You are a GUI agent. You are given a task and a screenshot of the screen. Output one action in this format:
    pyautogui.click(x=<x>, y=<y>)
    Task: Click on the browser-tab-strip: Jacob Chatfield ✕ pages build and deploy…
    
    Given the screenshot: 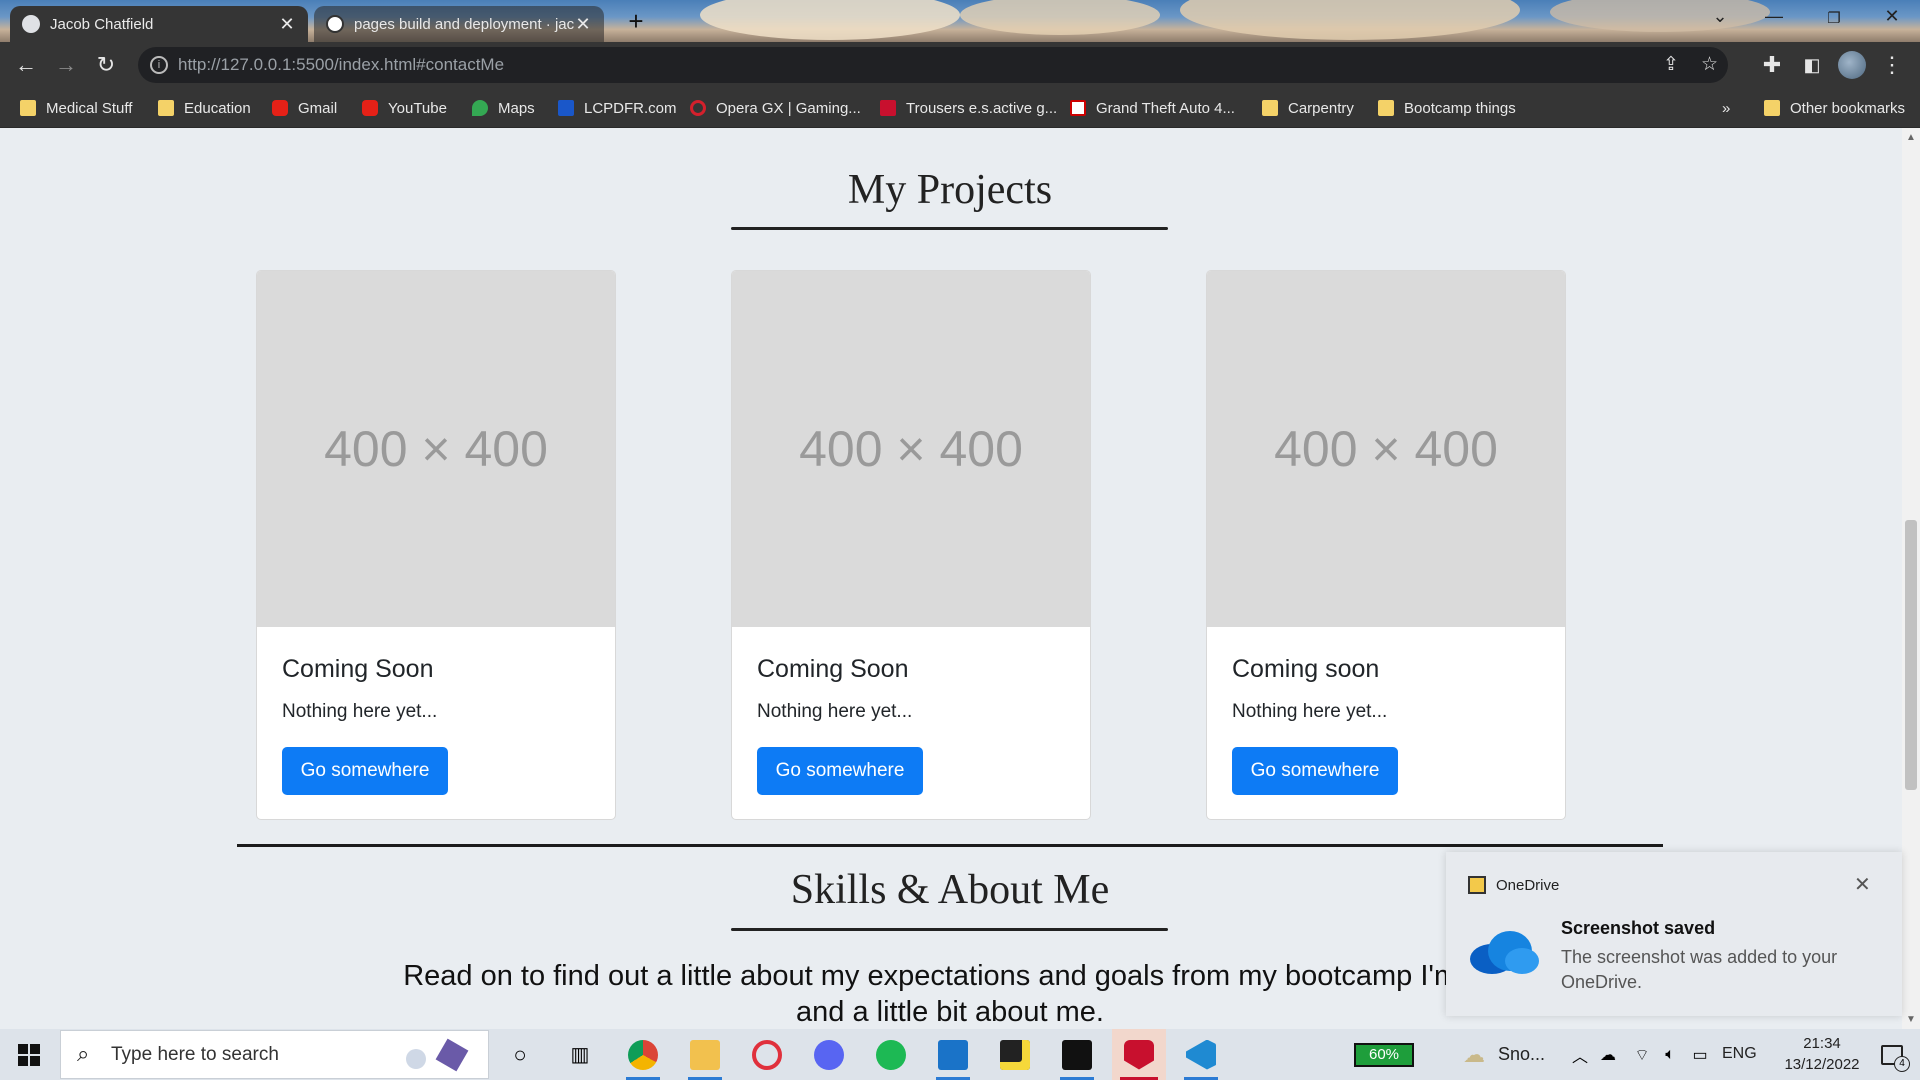 What is the action you would take?
    pyautogui.click(x=960, y=21)
    